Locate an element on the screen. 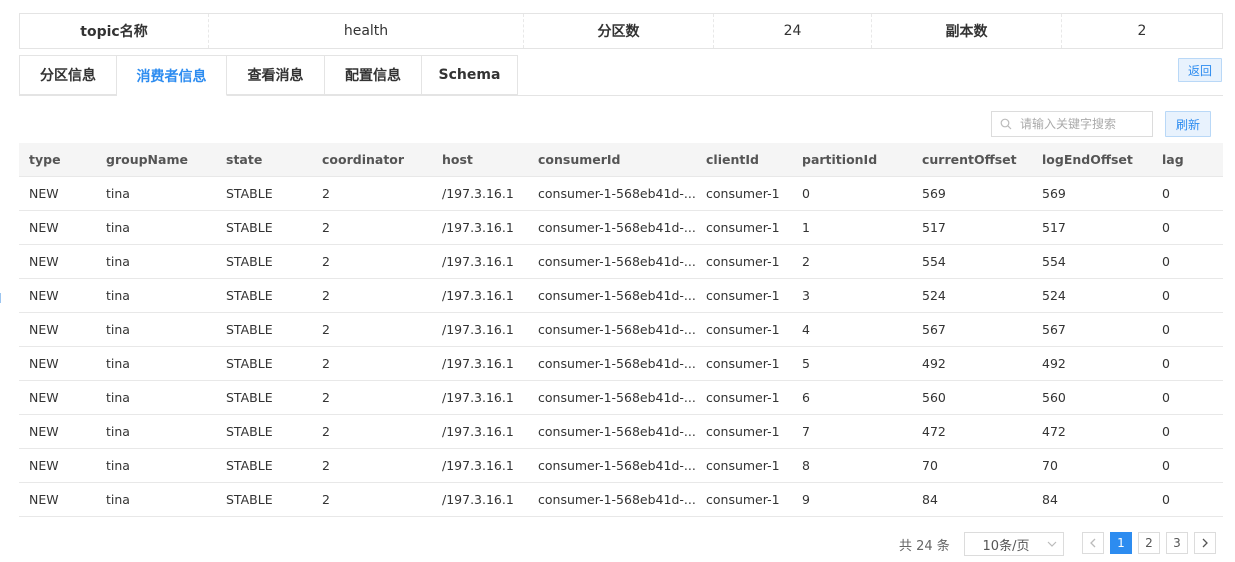 This screenshot has width=1235, height=562. topic-info-bar: topic名称 health 分区数 24 副本数 2 is located at coordinates (621, 31).